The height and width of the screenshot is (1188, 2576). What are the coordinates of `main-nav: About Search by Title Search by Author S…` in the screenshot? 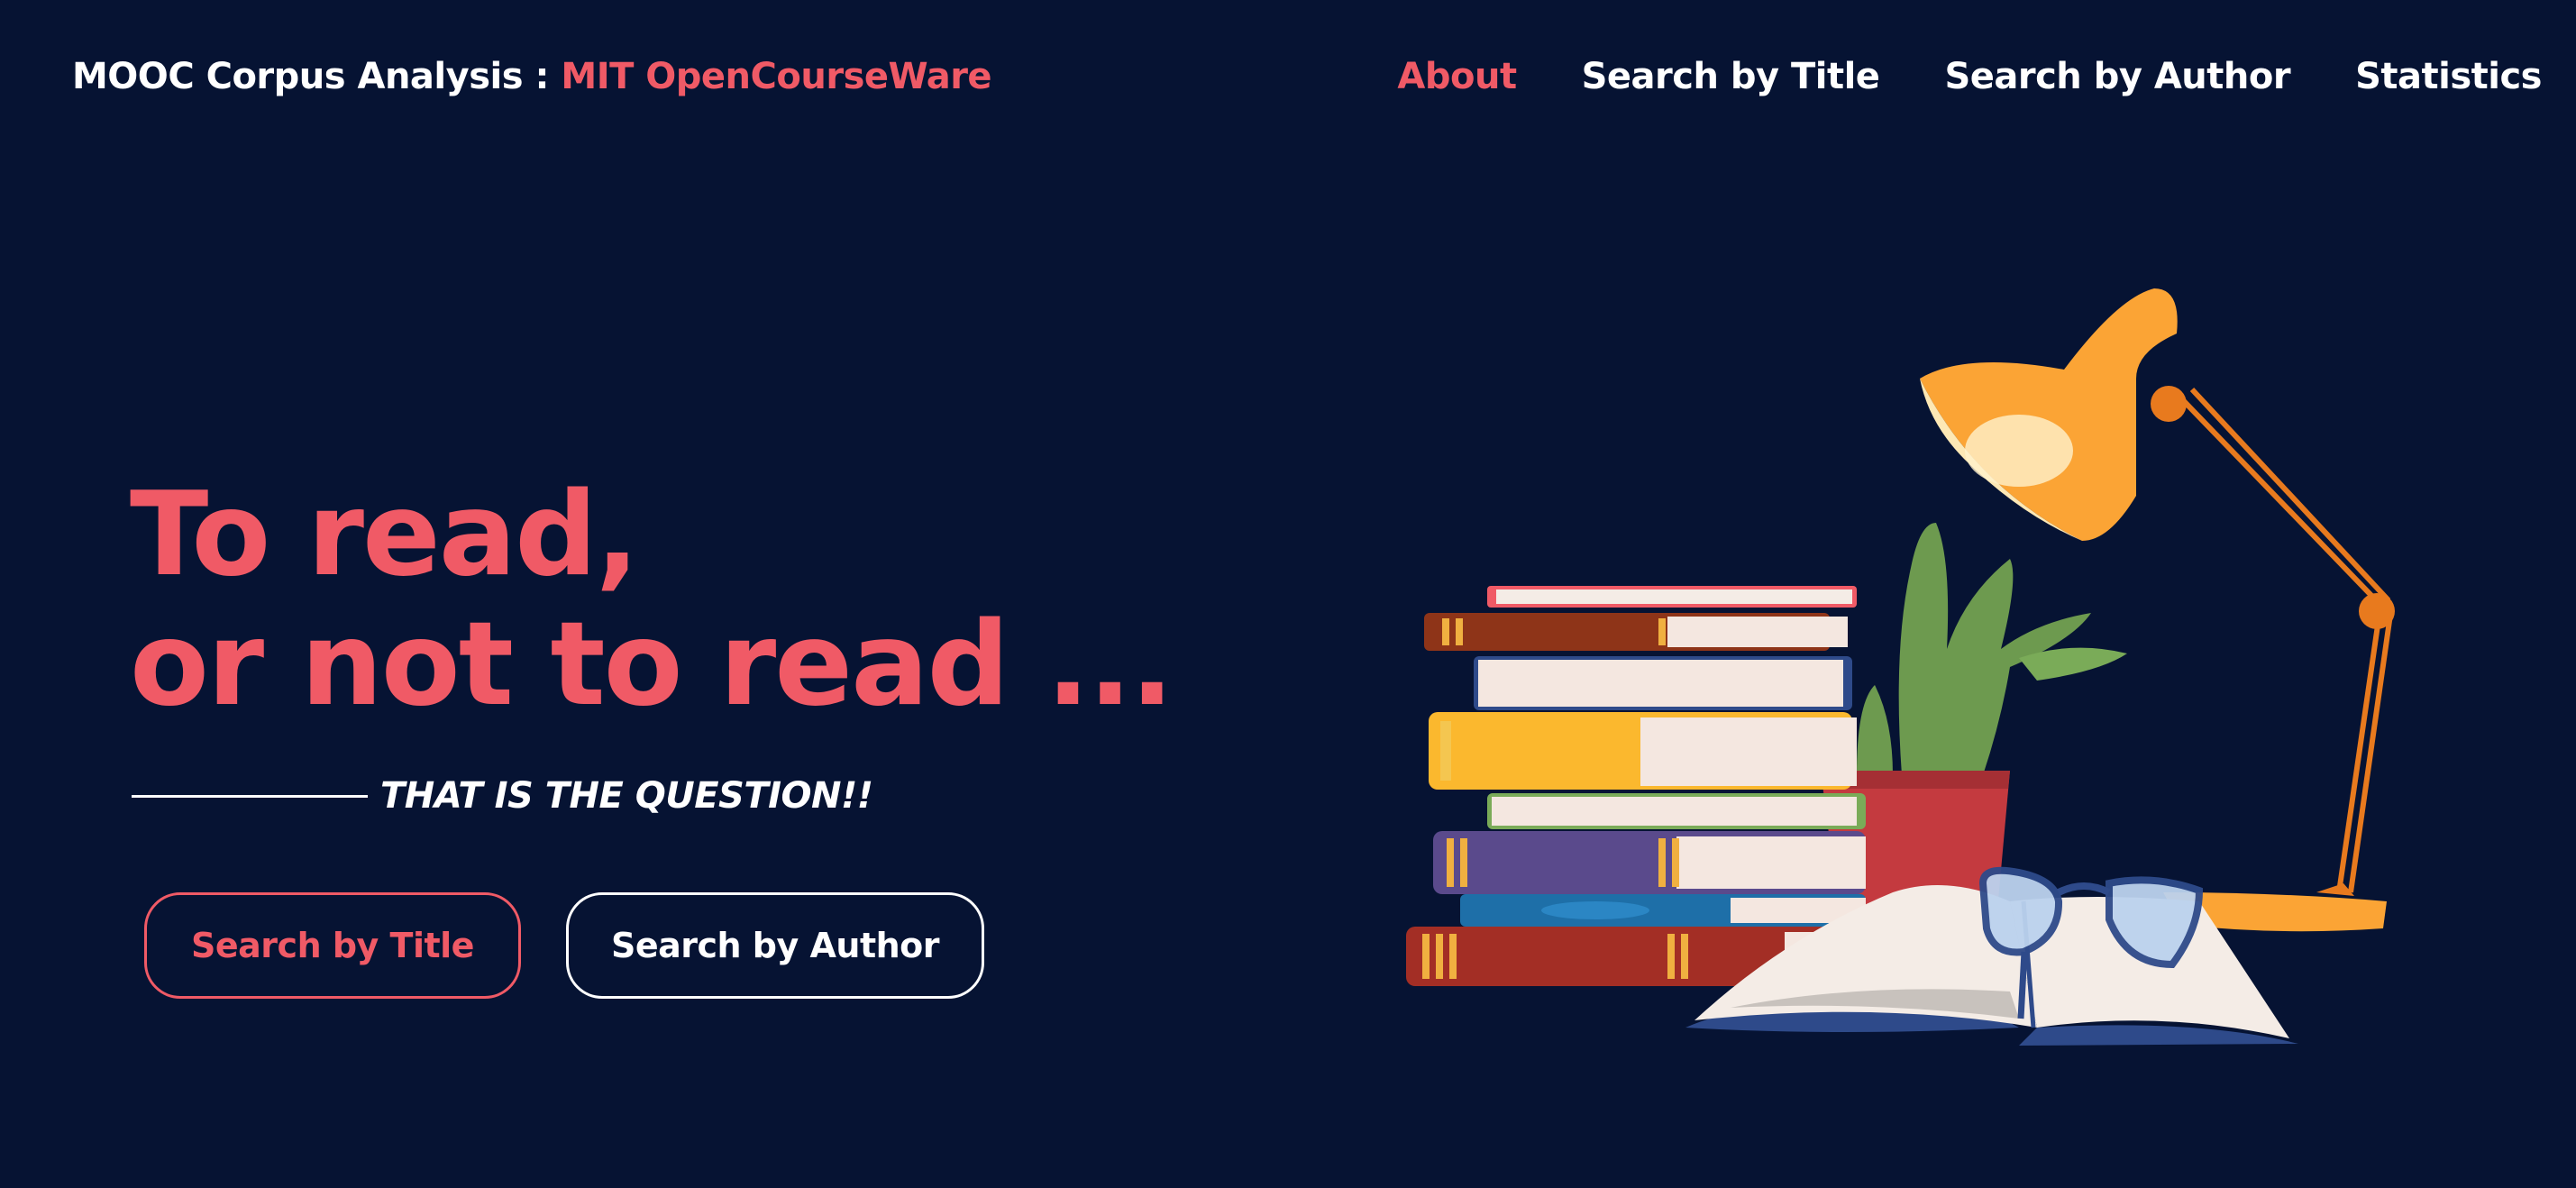 It's located at (1969, 76).